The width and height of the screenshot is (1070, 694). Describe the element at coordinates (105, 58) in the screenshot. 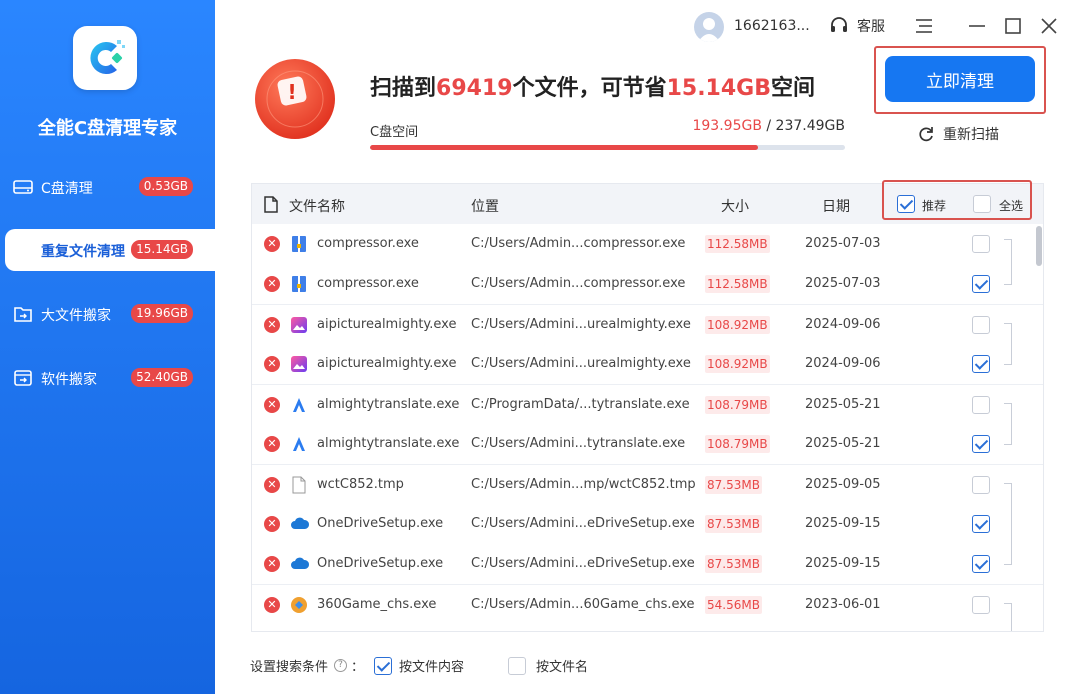

I see `app-logo-icon` at that location.